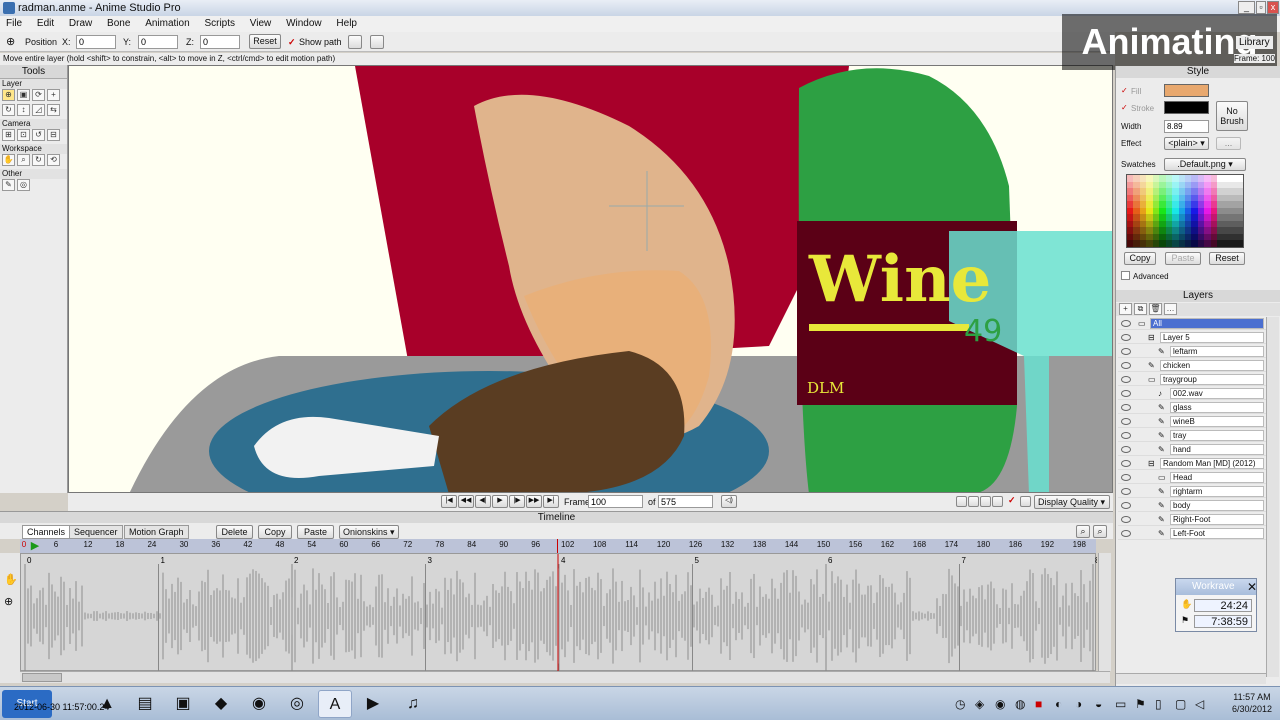 This screenshot has width=1280, height=720. I want to click on media-taskbar-icon: ▶, so click(373, 704).